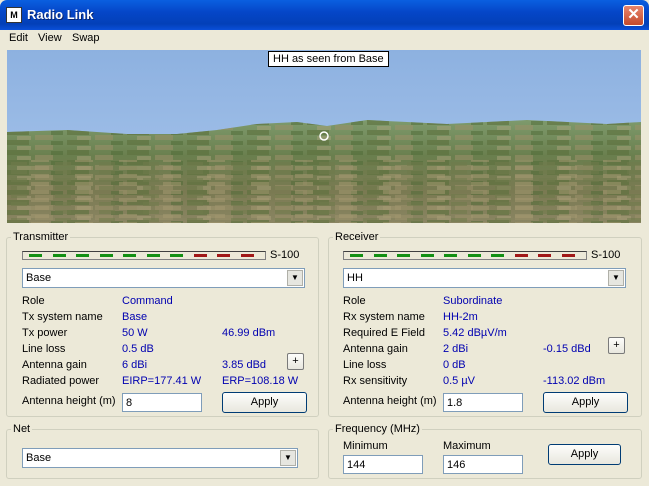  I want to click on tx-role-label: Role, so click(33, 301).